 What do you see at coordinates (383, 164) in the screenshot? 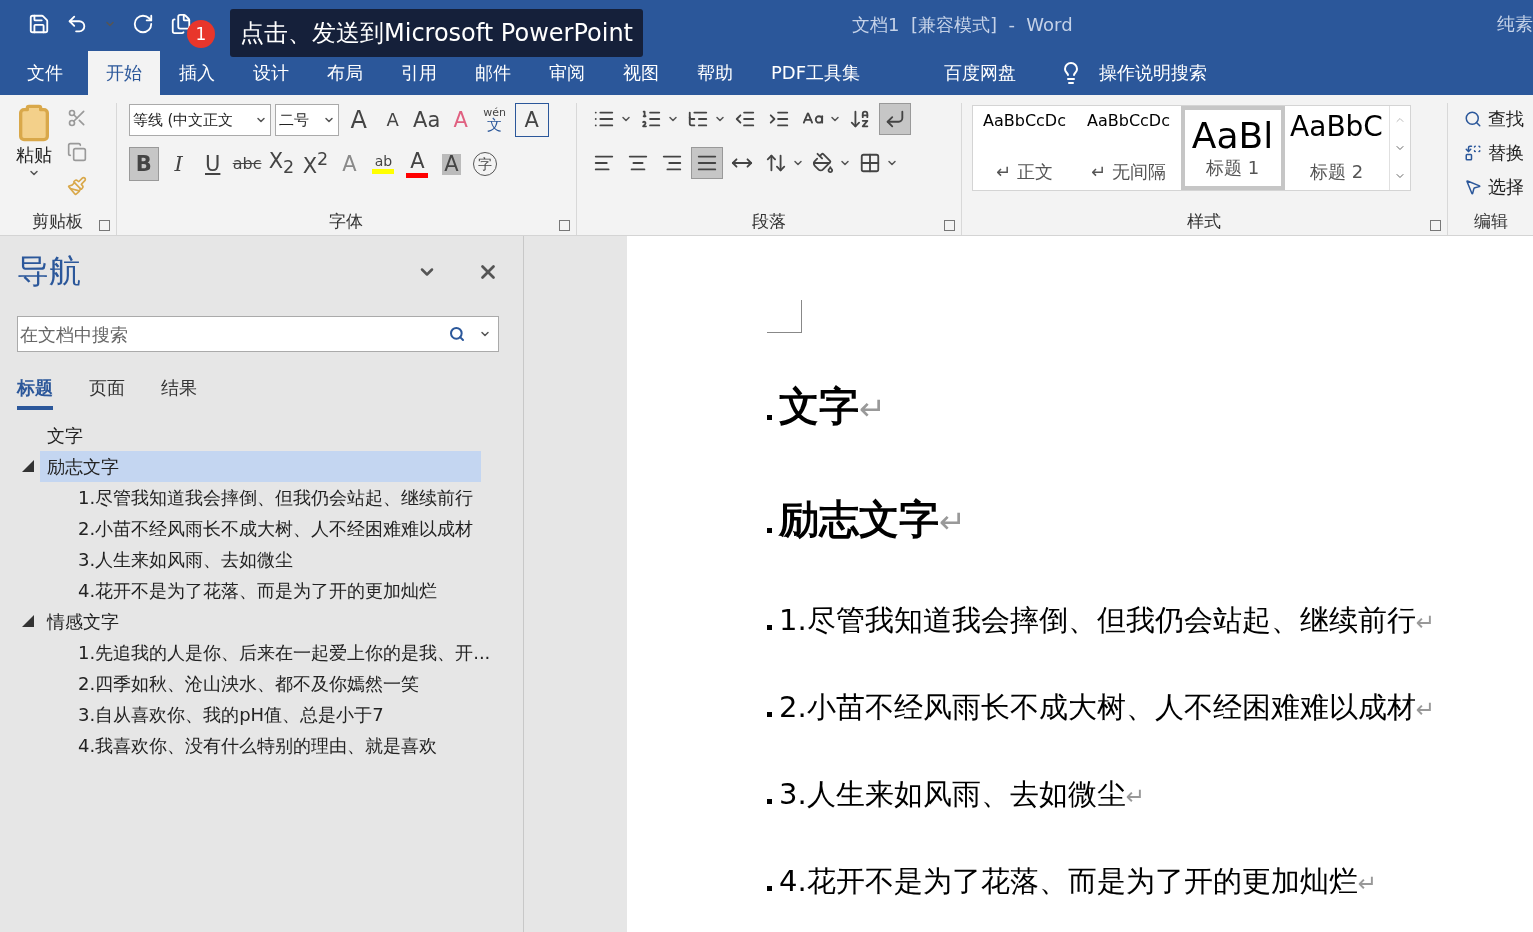
I see `font-format-button: ab` at bounding box center [383, 164].